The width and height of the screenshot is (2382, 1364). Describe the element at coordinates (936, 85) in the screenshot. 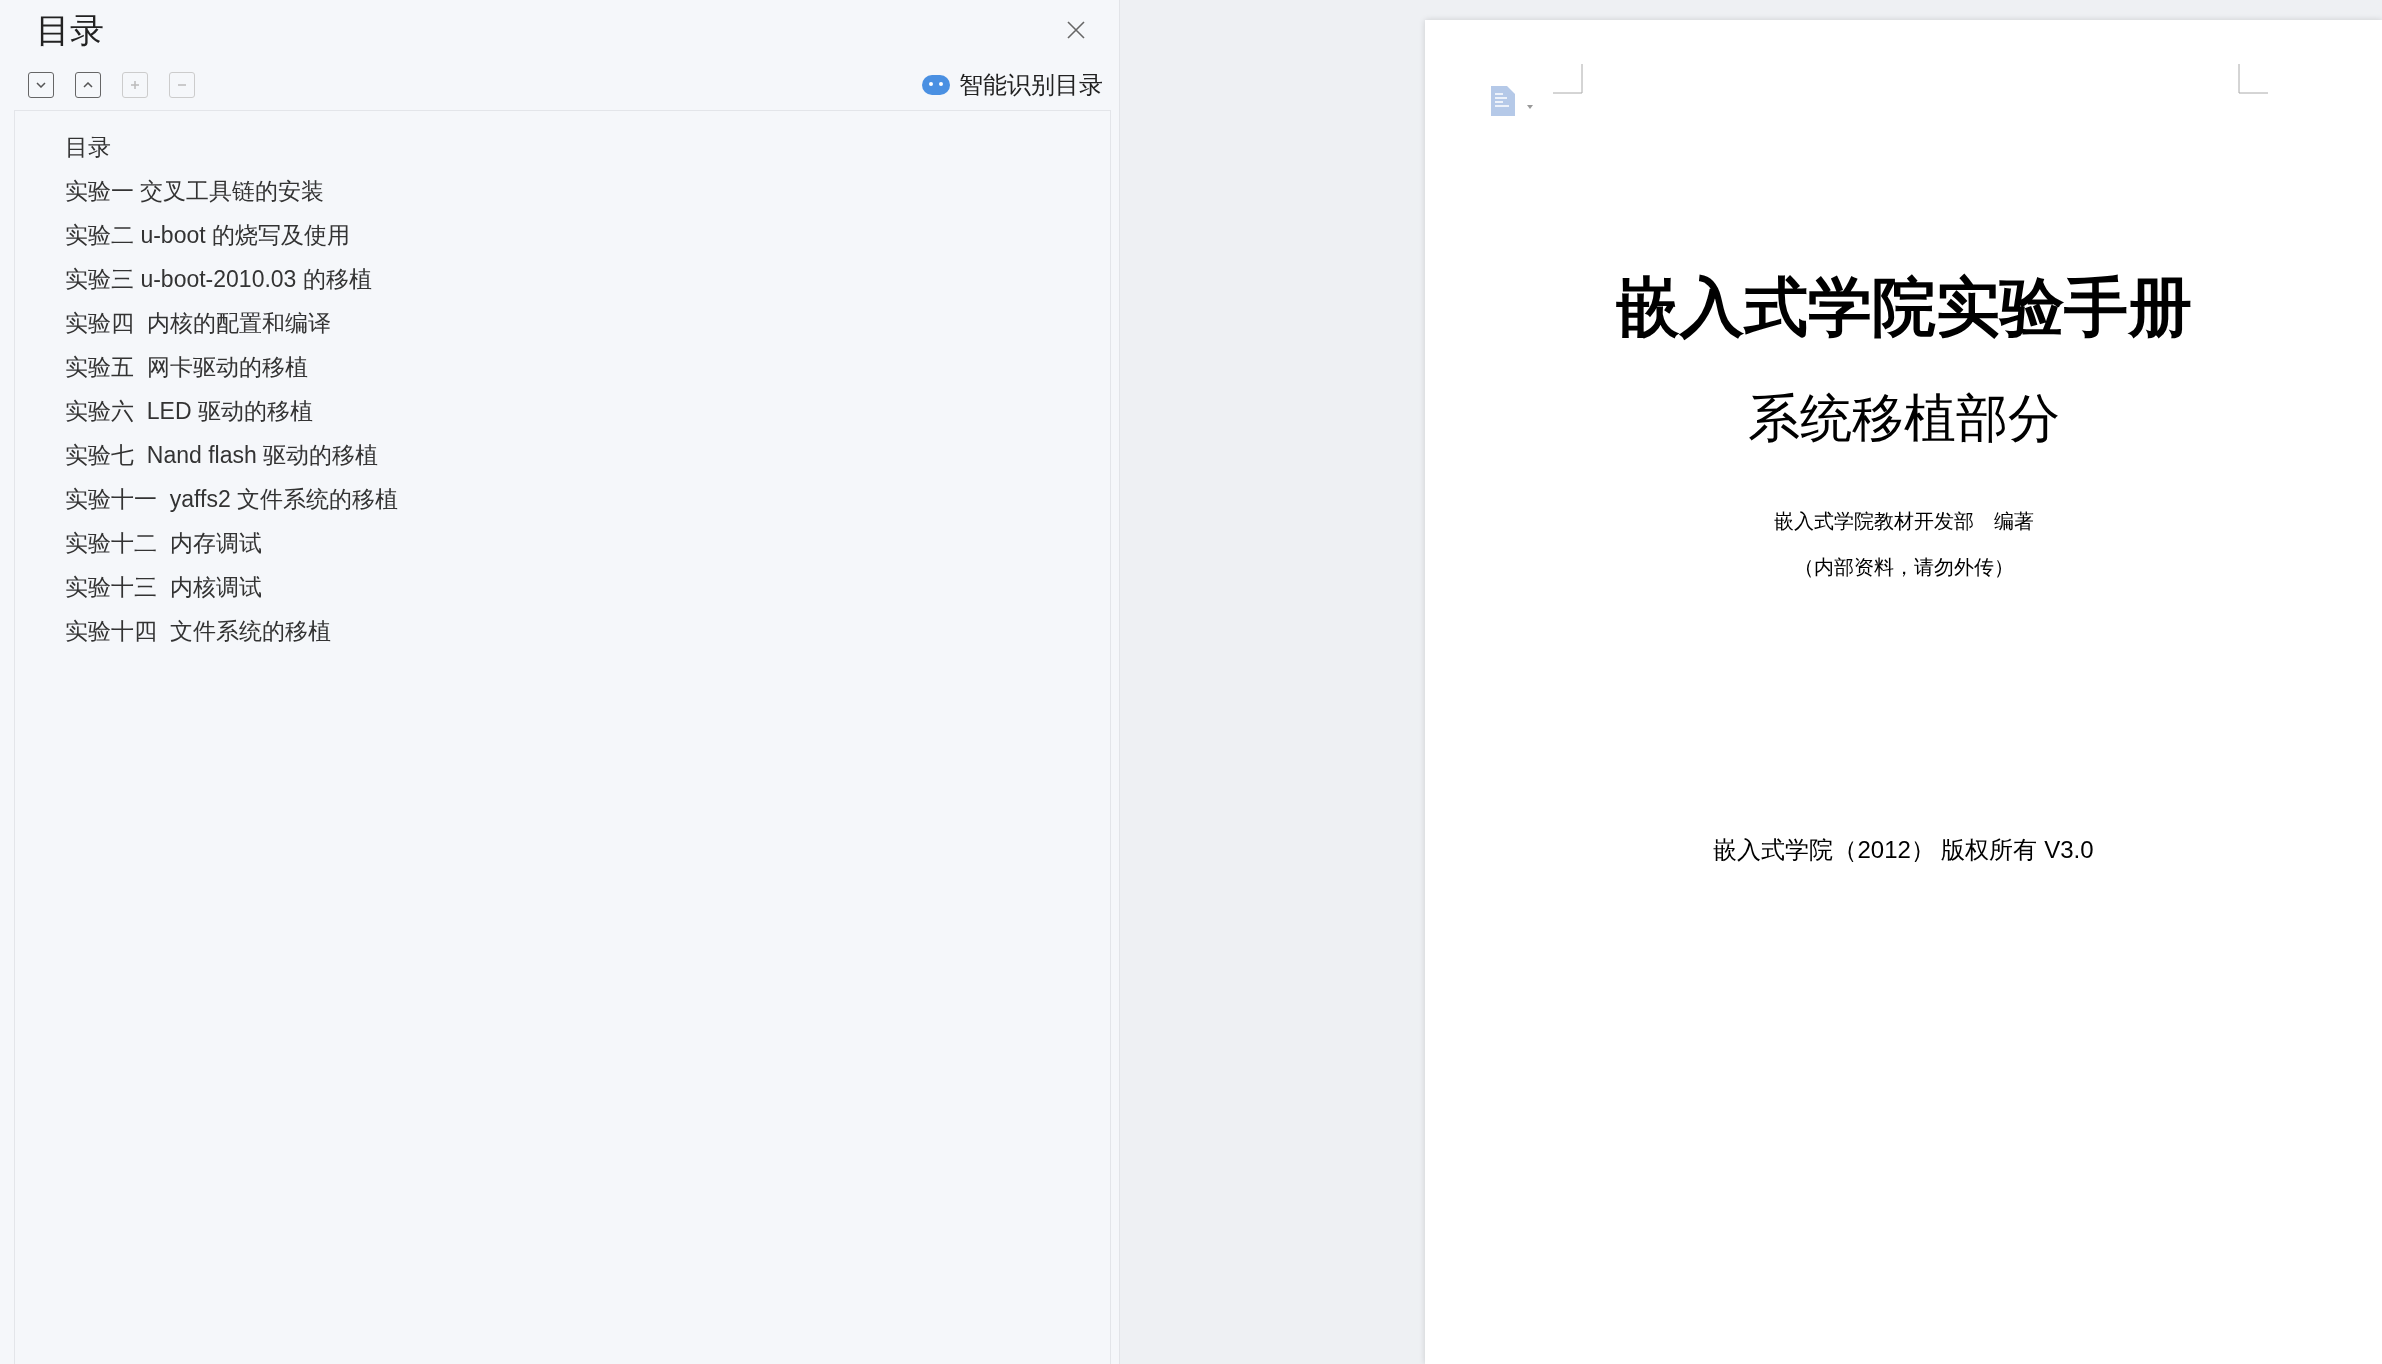

I see `robot-icon` at that location.